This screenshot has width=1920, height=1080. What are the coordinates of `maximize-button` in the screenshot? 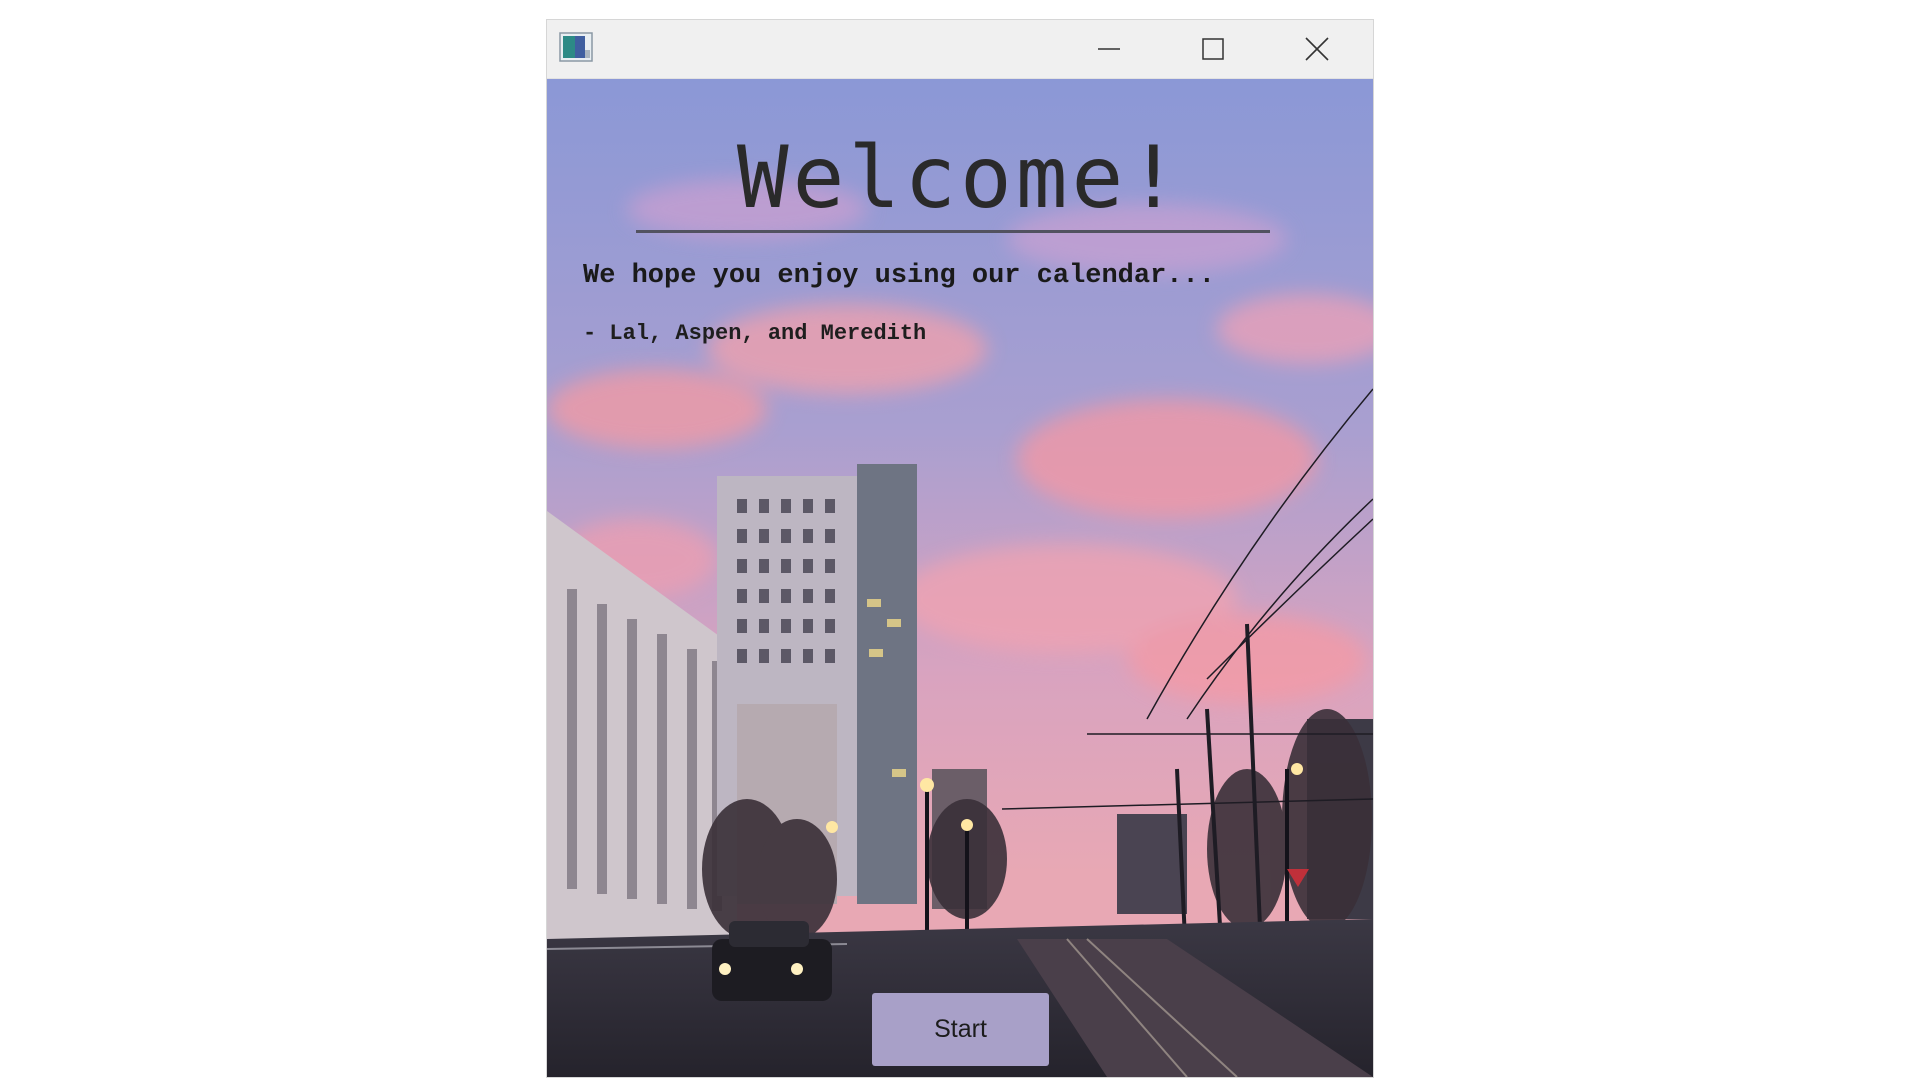 It's located at (1213, 49).